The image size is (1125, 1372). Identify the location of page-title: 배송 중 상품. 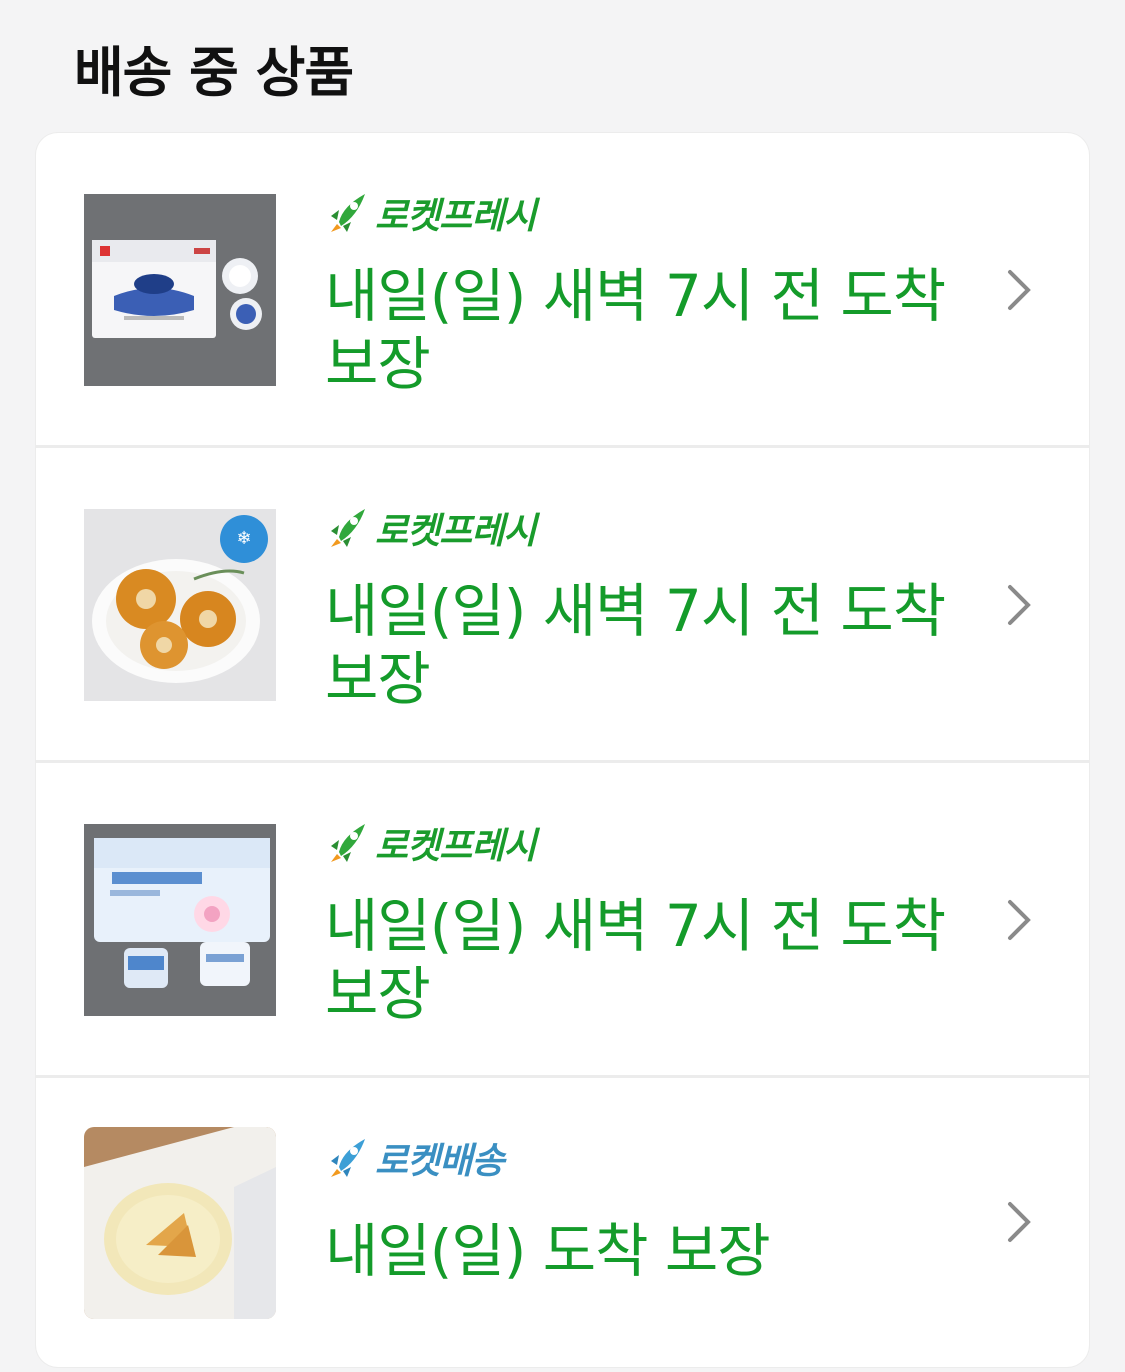
(214, 72).